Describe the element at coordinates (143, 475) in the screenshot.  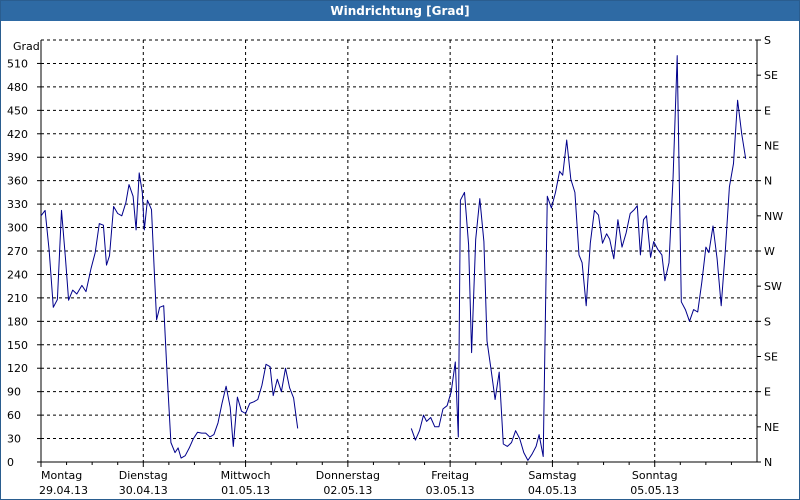
I see `x-day-label: Dienstag` at that location.